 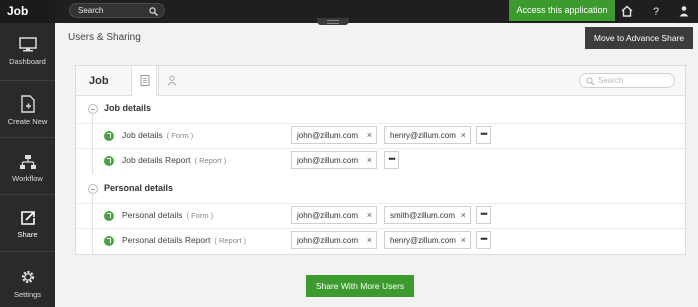 I want to click on help-icon: ?, so click(x=656, y=11).